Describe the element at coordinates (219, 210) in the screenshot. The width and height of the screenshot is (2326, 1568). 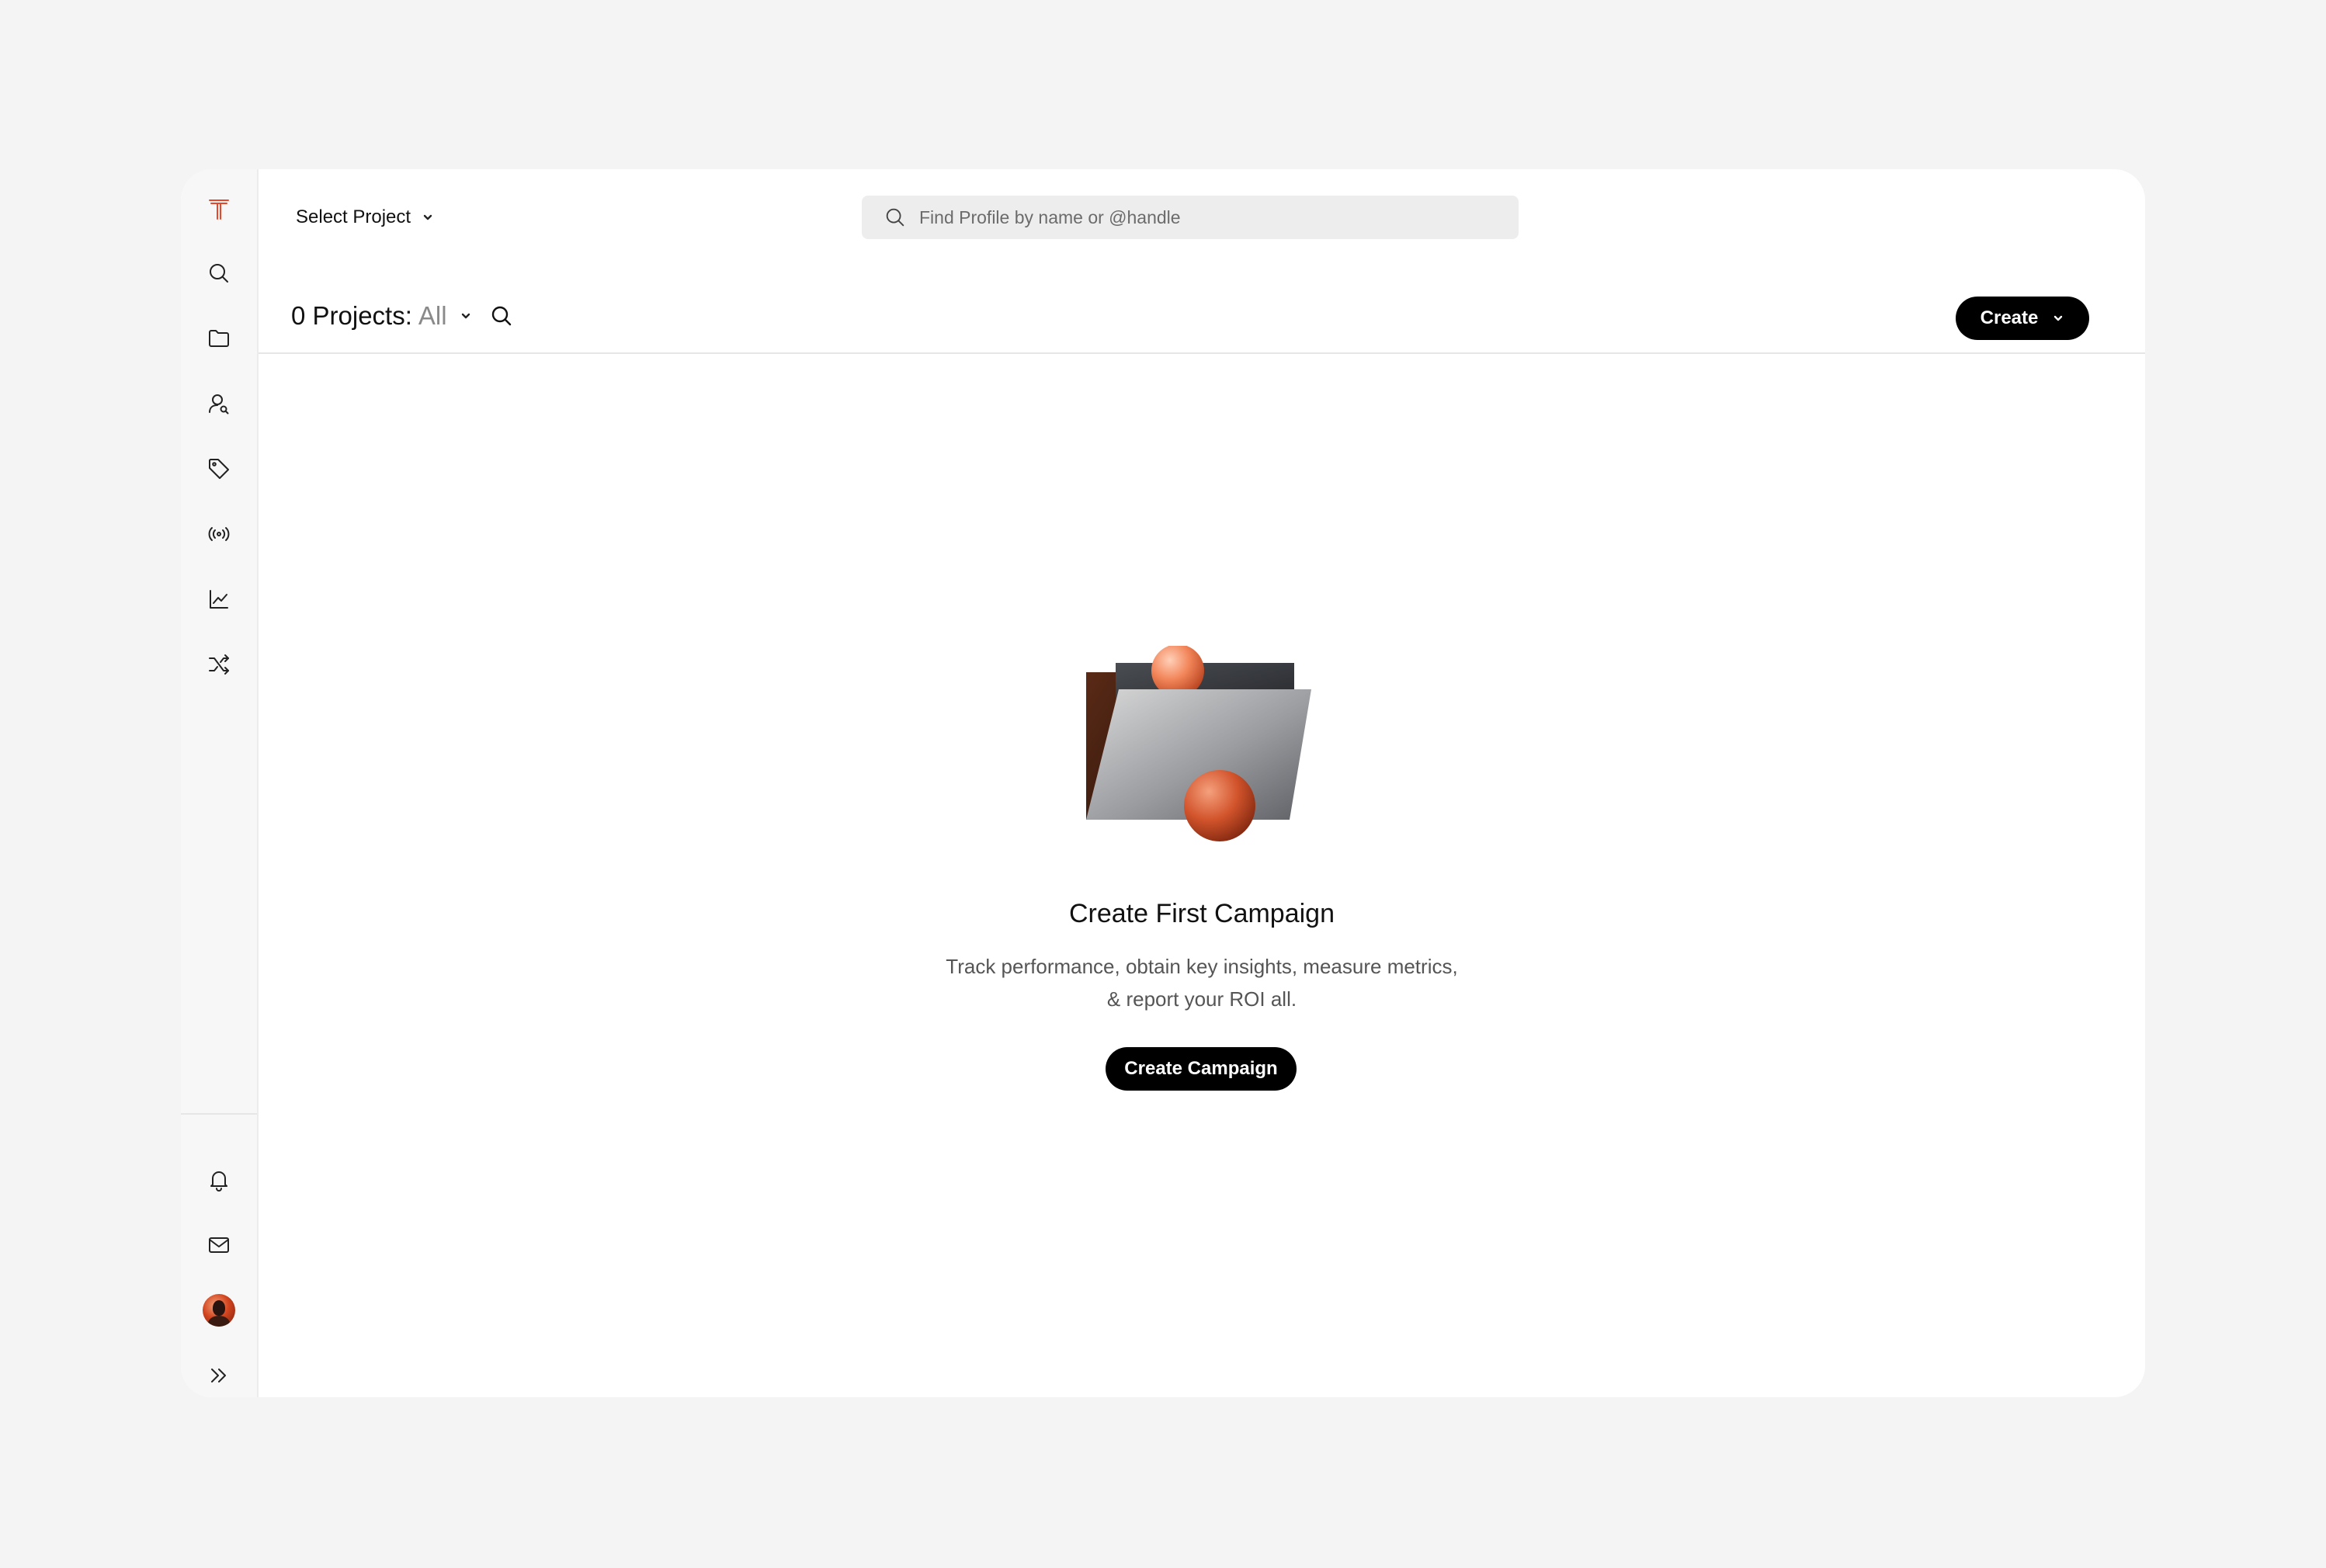
I see `logo-icon` at that location.